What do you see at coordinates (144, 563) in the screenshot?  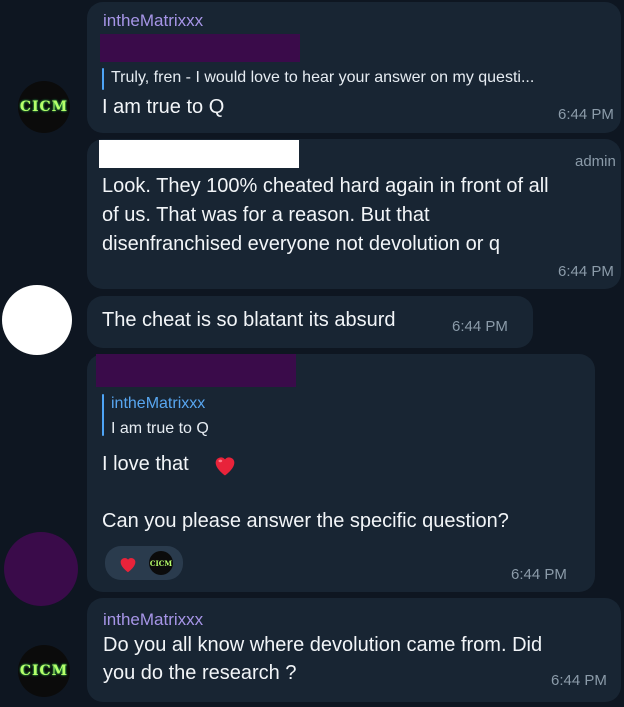 I see `reaction-chip: CICM` at bounding box center [144, 563].